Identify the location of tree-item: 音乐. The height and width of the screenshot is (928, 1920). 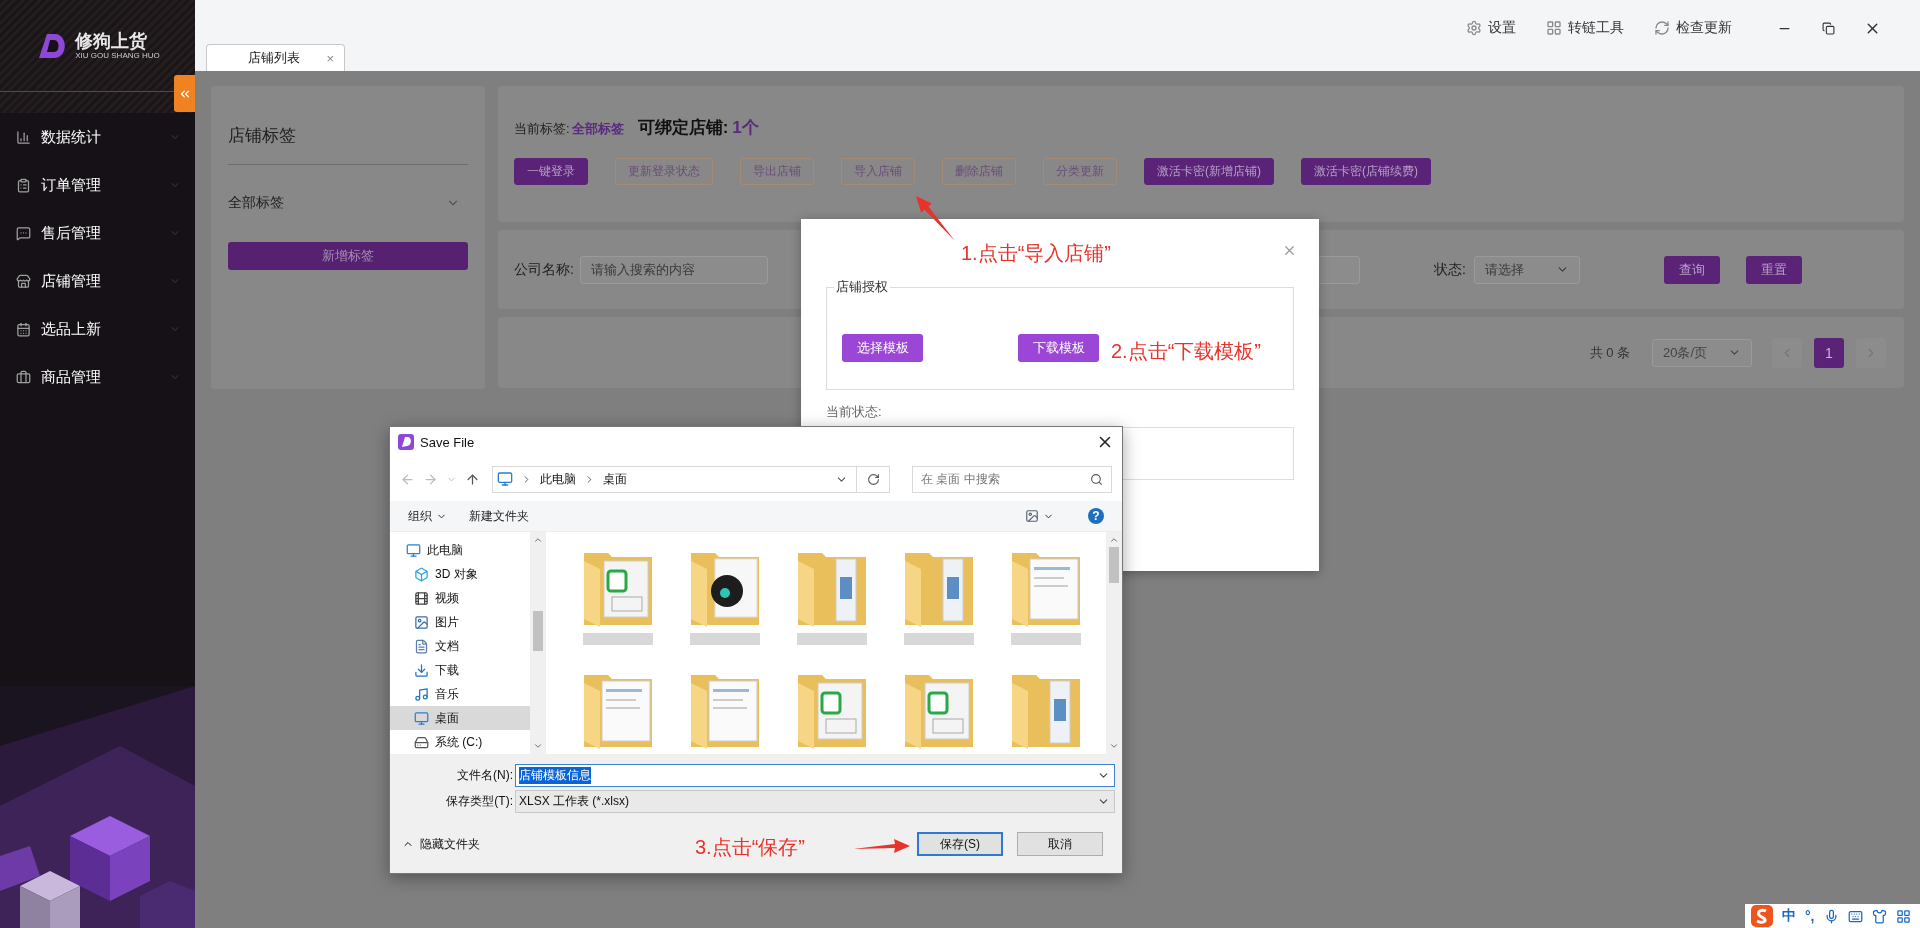
(460, 694).